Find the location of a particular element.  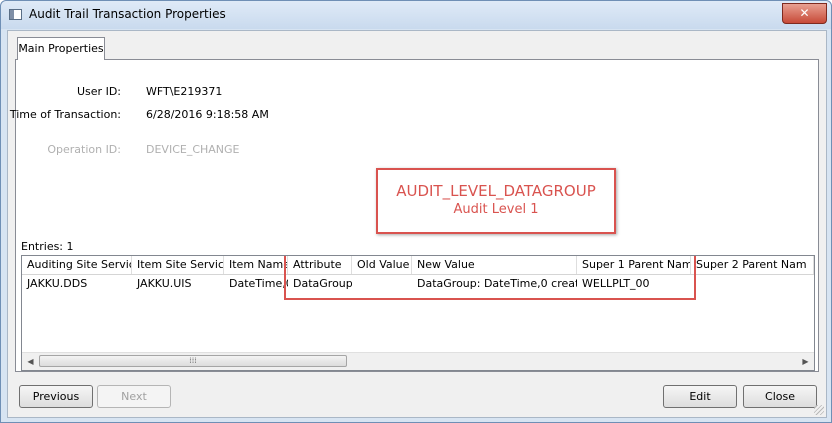

title-bar: Audit Trail Transaction Properties ✕ is located at coordinates (416, 15).